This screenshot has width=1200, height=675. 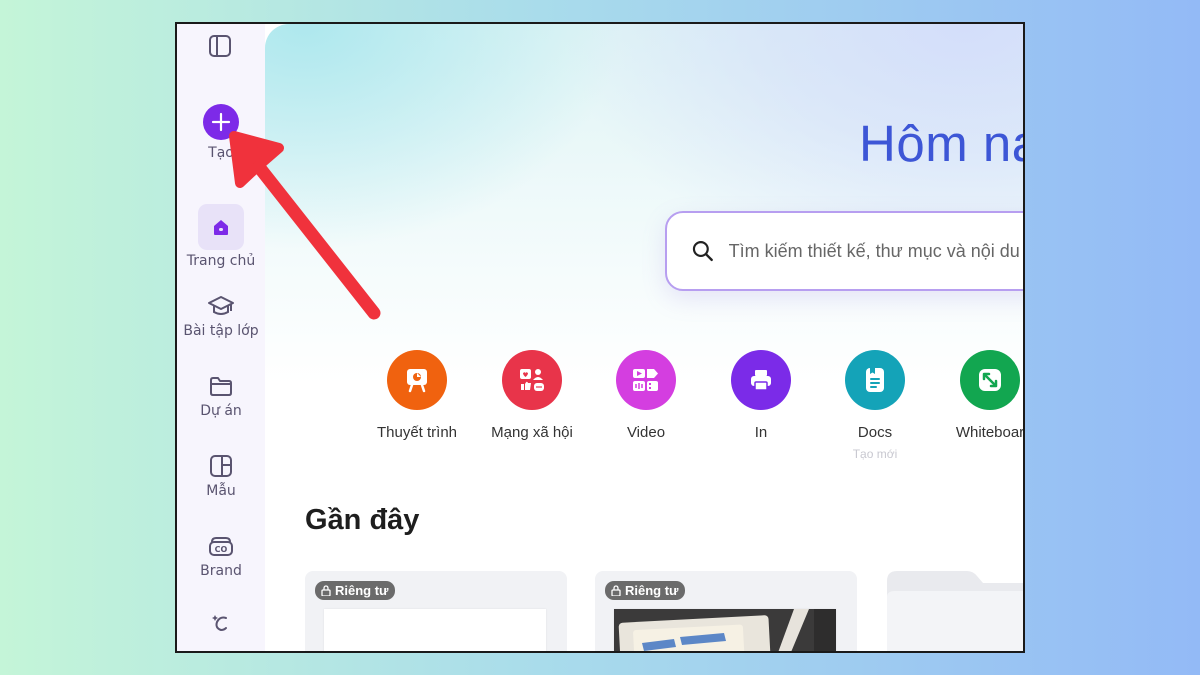 What do you see at coordinates (989, 432) in the screenshot?
I see `quick-action-label: Whiteboar` at bounding box center [989, 432].